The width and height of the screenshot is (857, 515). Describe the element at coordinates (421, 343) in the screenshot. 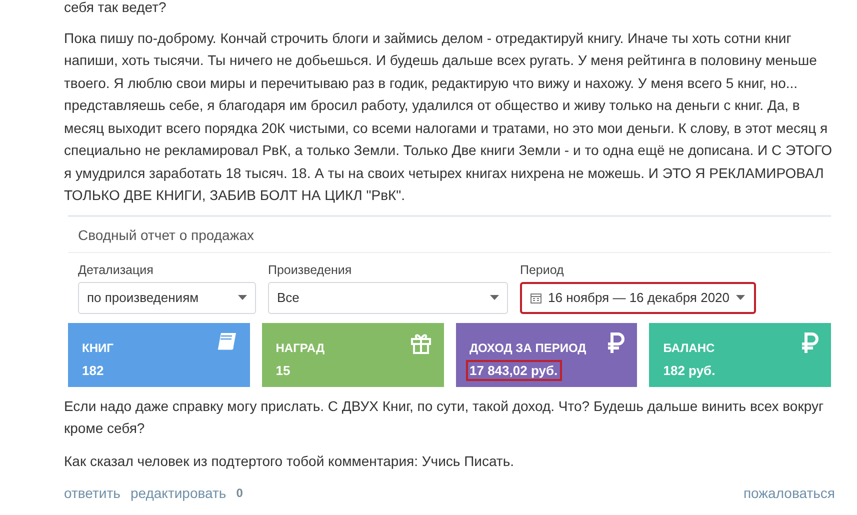

I see `gift-icon` at that location.